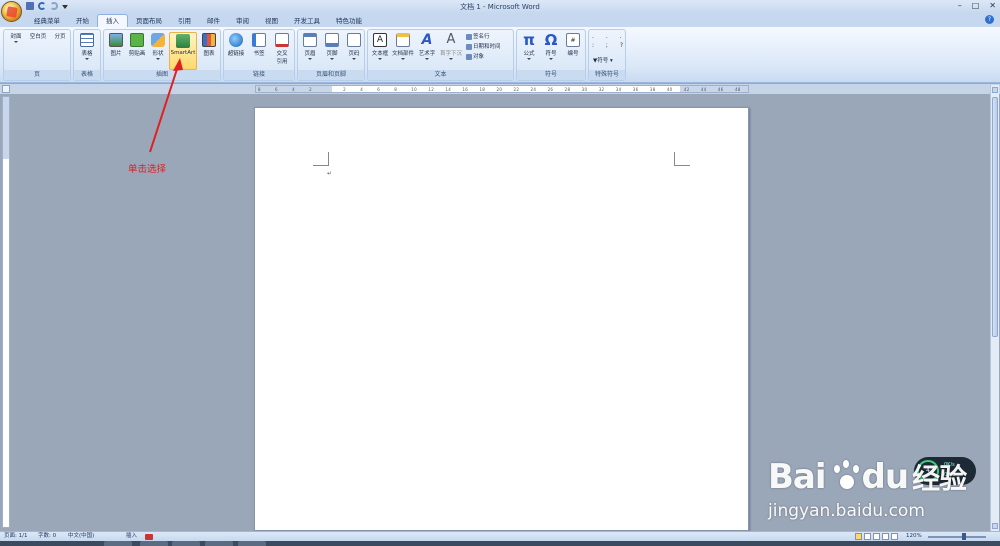 The image size is (1000, 546). What do you see at coordinates (989, 19) in the screenshot?
I see `help-icon: ?` at bounding box center [989, 19].